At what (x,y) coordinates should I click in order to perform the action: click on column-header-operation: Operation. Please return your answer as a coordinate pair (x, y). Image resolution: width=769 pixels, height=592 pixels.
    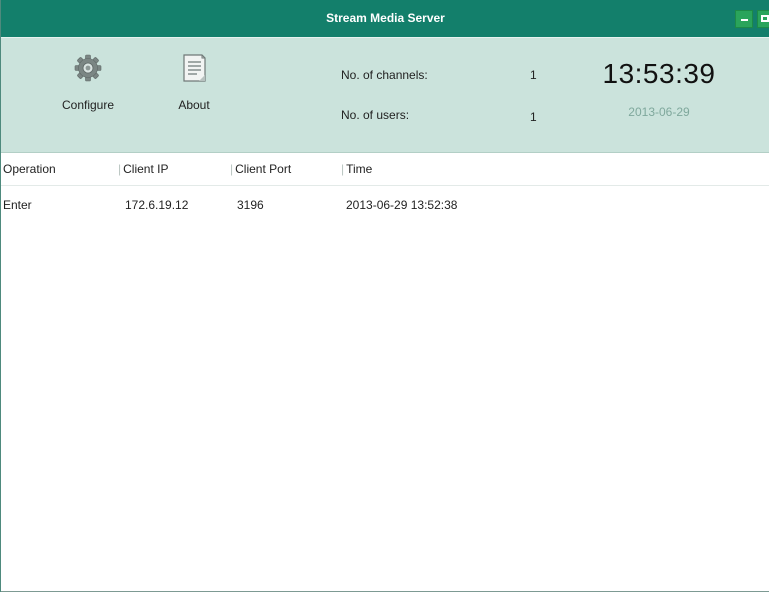
    Looking at the image, I should click on (29, 169).